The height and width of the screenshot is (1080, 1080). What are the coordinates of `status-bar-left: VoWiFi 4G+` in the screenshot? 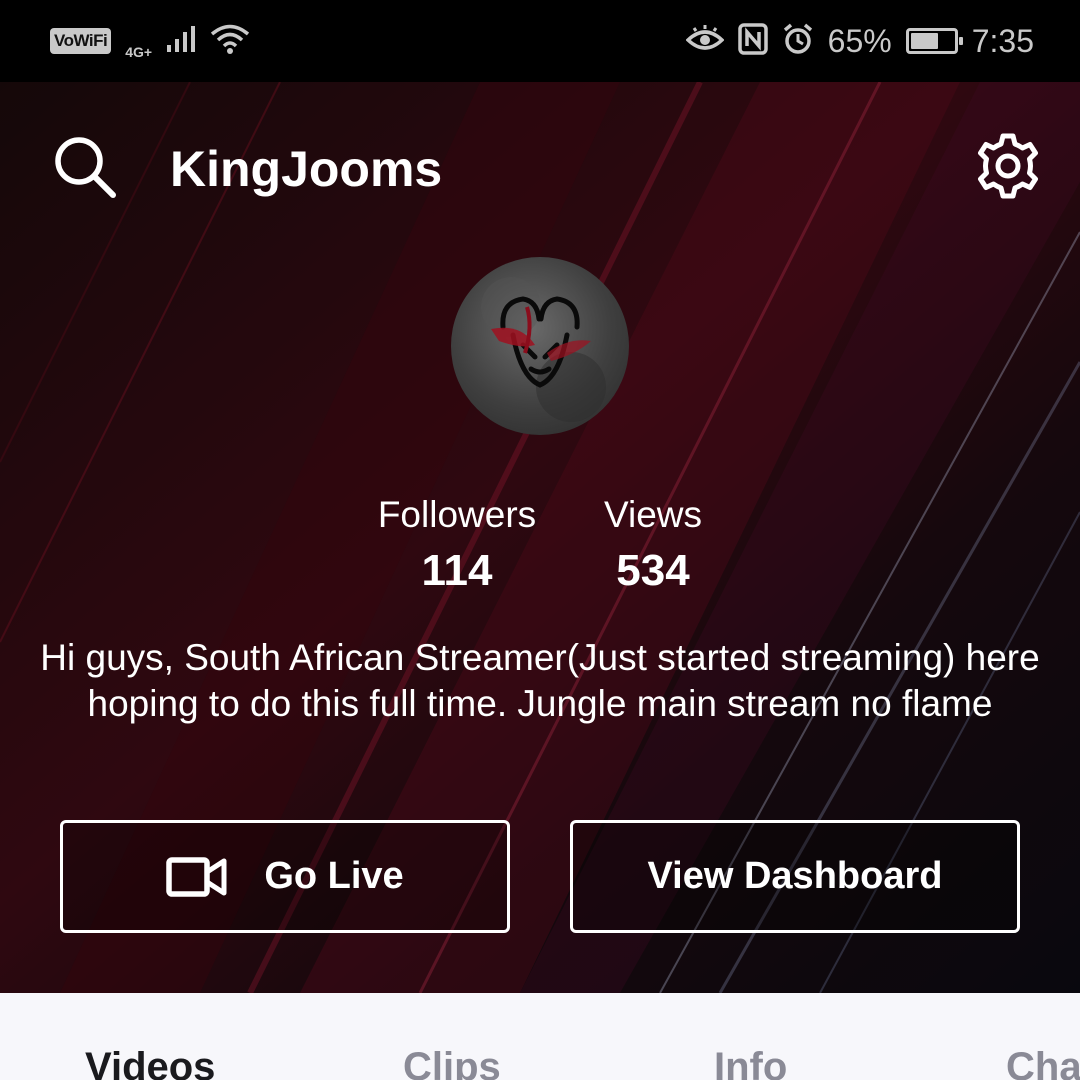 It's located at (150, 41).